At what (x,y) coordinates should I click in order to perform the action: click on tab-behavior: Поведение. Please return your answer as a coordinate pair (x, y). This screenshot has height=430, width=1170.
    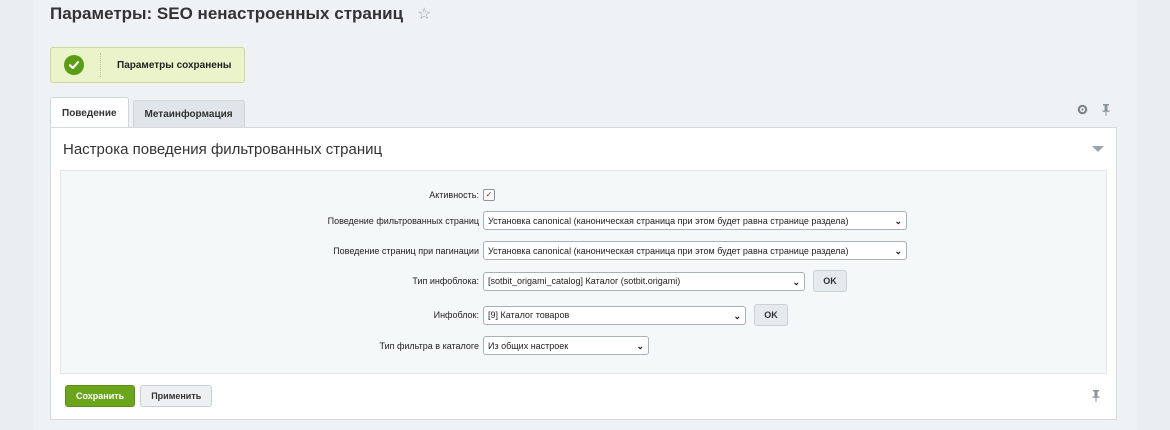
    Looking at the image, I should click on (89, 112).